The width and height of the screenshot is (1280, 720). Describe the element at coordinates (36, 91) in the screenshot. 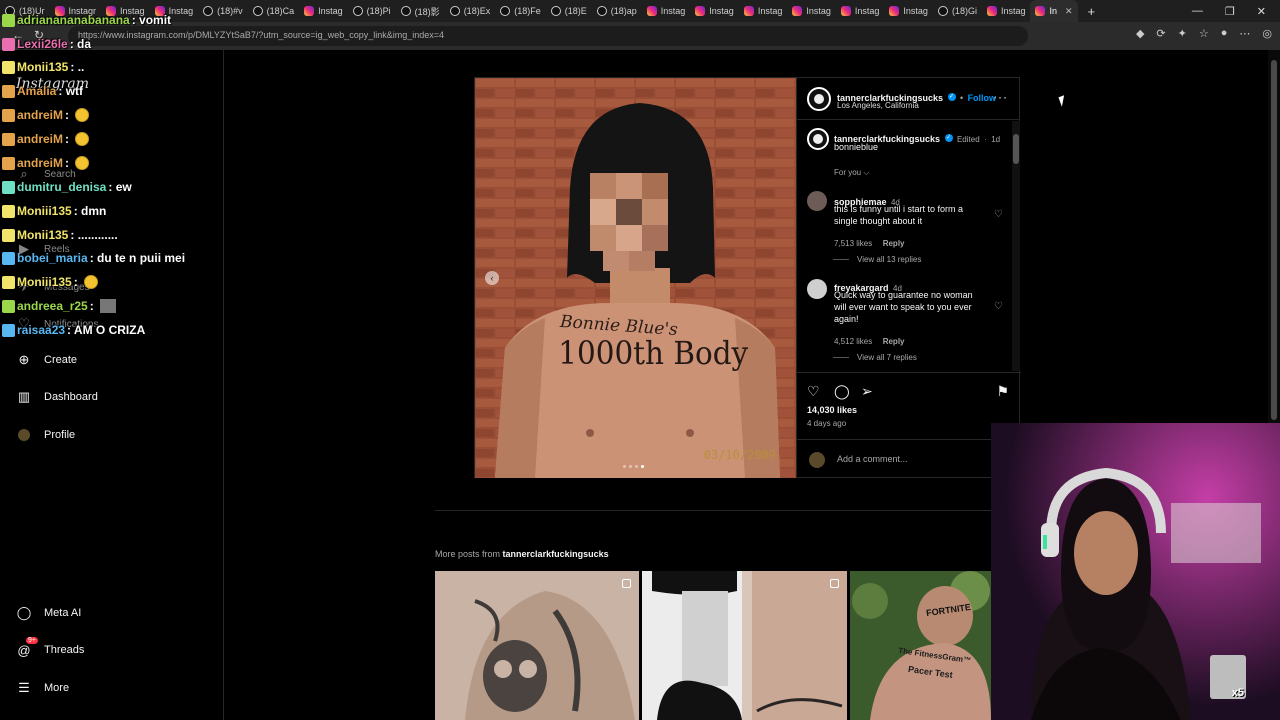

I see `chat-username: Amalia` at that location.